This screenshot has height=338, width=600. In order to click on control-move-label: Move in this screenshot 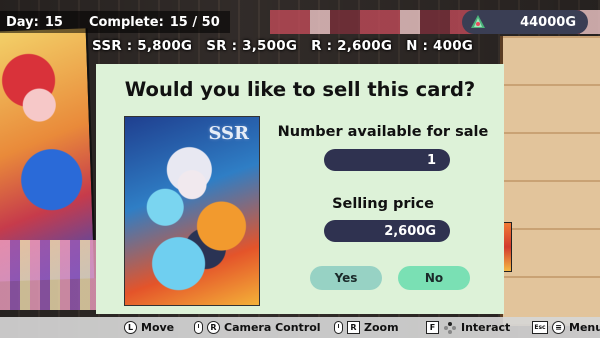, I will do `click(158, 327)`.